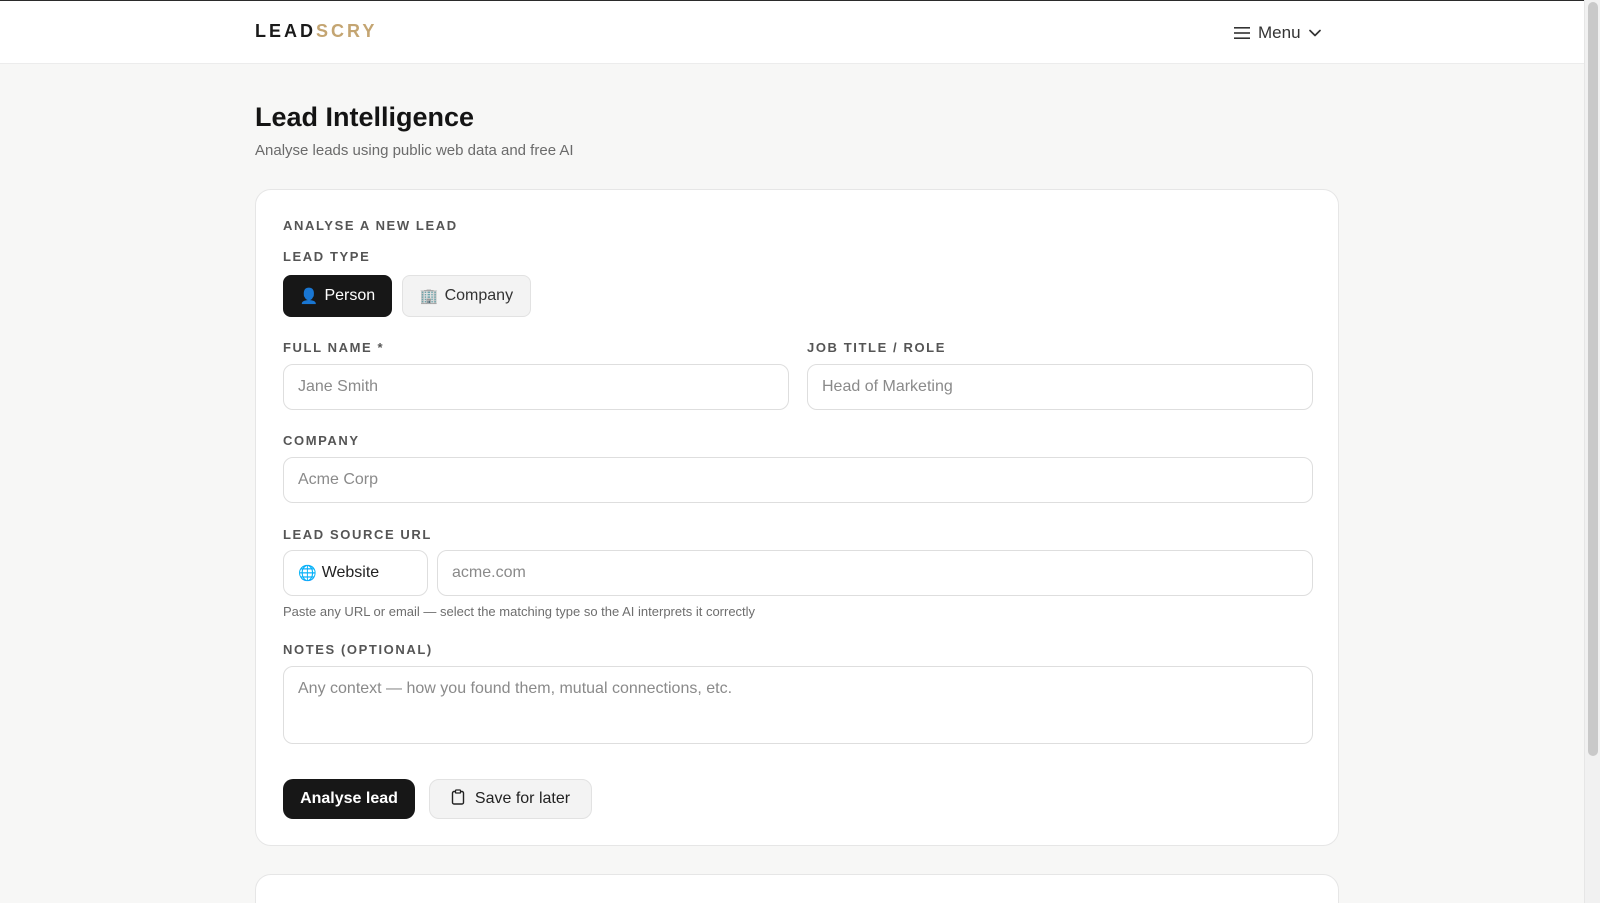 The width and height of the screenshot is (1600, 903). What do you see at coordinates (1593, 379) in the screenshot?
I see `scrollbar-thumb` at bounding box center [1593, 379].